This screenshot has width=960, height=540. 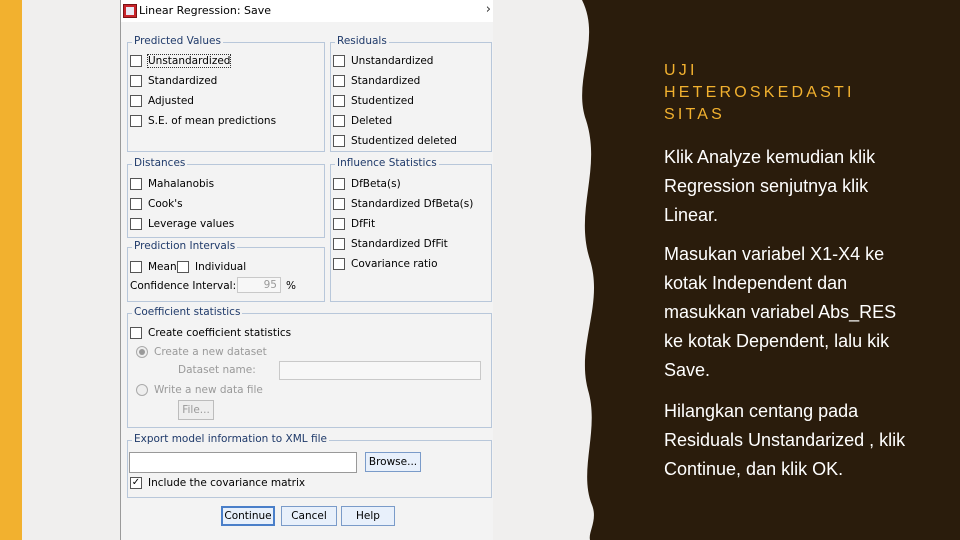 I want to click on pi-individual-option: Individual, so click(x=211, y=267).